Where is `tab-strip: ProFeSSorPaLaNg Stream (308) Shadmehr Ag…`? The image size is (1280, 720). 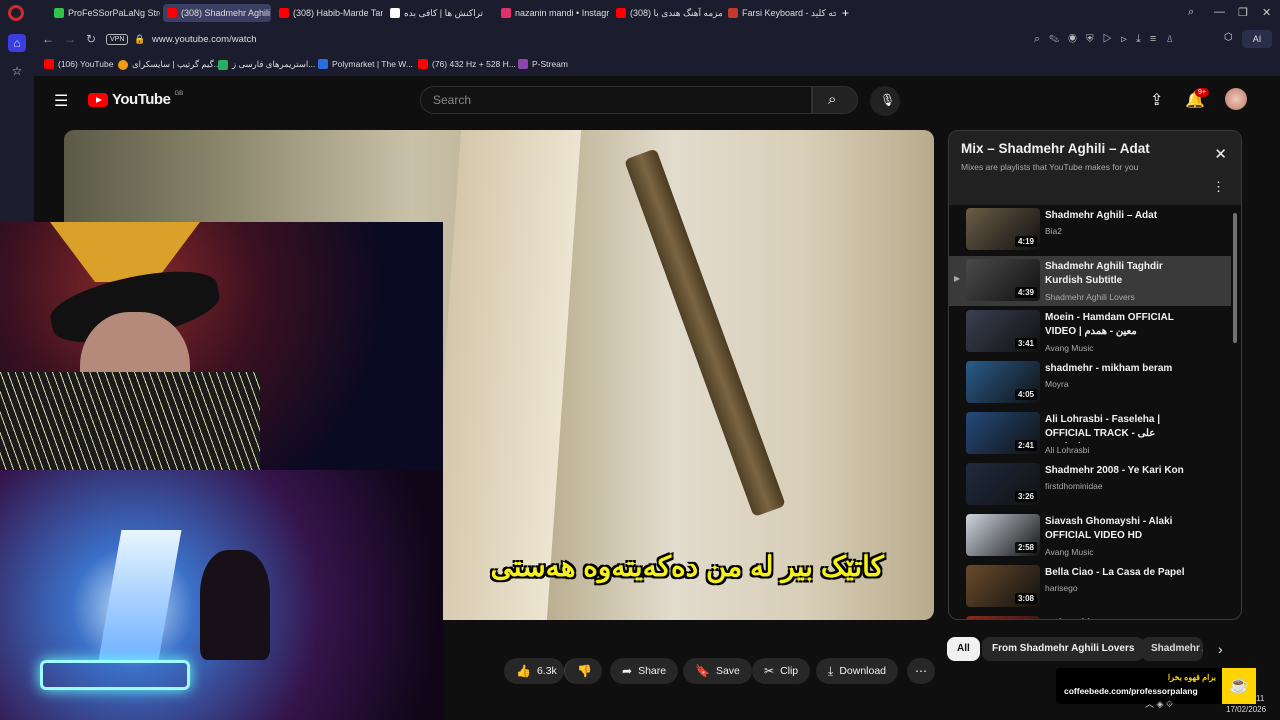 tab-strip: ProFeSSorPaLaNg Stream (308) Shadmehr Ag… is located at coordinates (640, 13).